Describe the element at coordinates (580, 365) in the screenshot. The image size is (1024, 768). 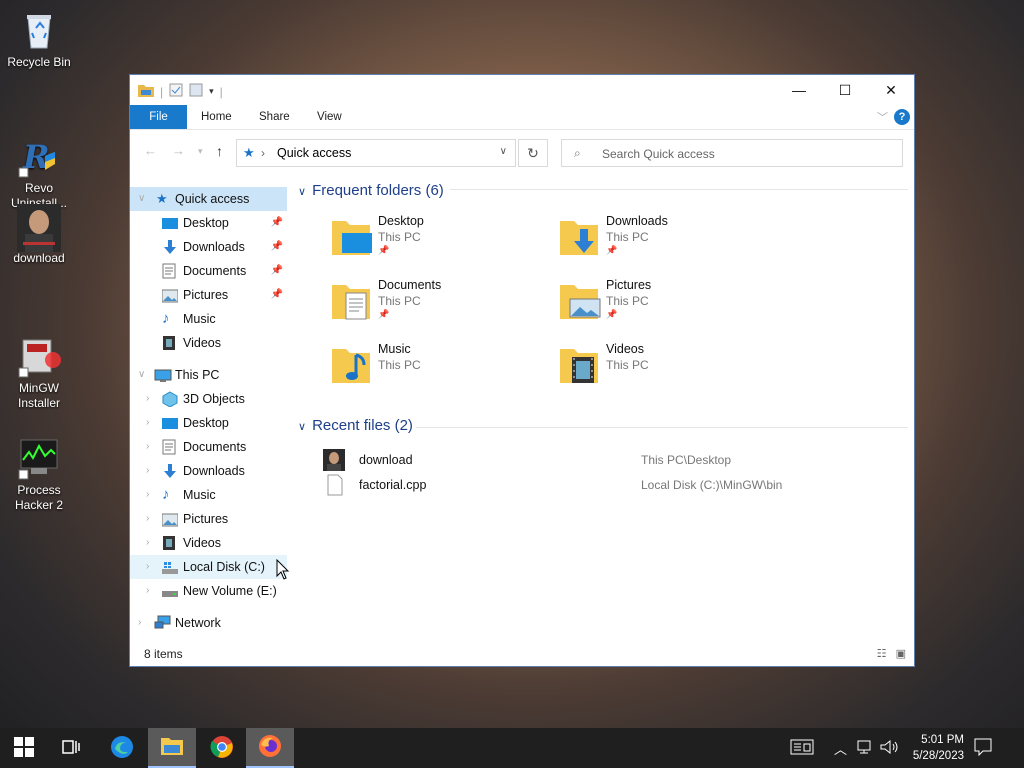
I see `videos-folder-icon` at that location.